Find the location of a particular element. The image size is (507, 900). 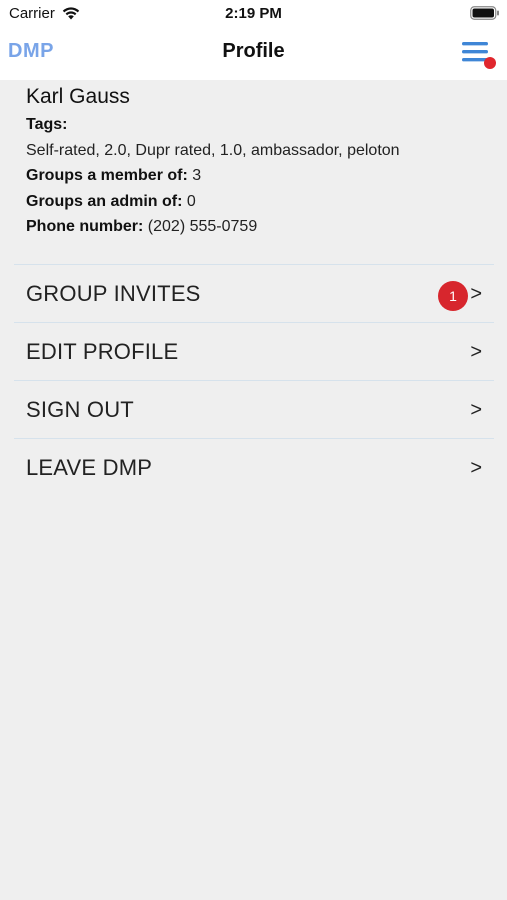

invite-count-badge: 1 is located at coordinates (453, 296).